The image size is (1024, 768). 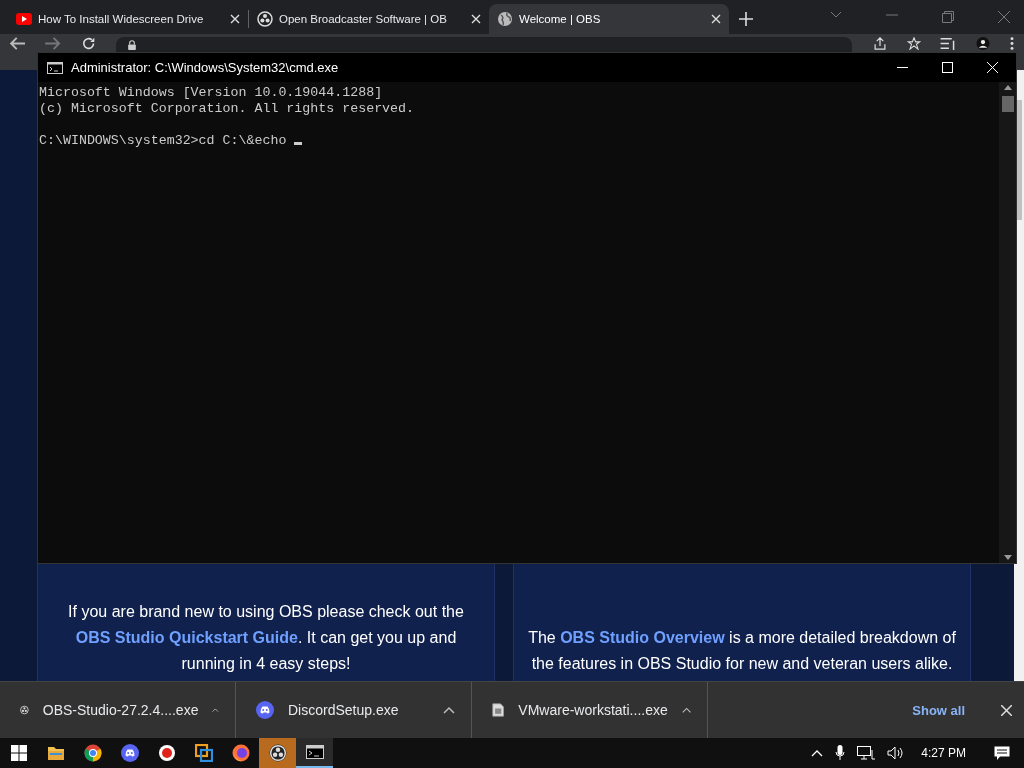 What do you see at coordinates (983, 43) in the screenshot?
I see `profile-icon` at bounding box center [983, 43].